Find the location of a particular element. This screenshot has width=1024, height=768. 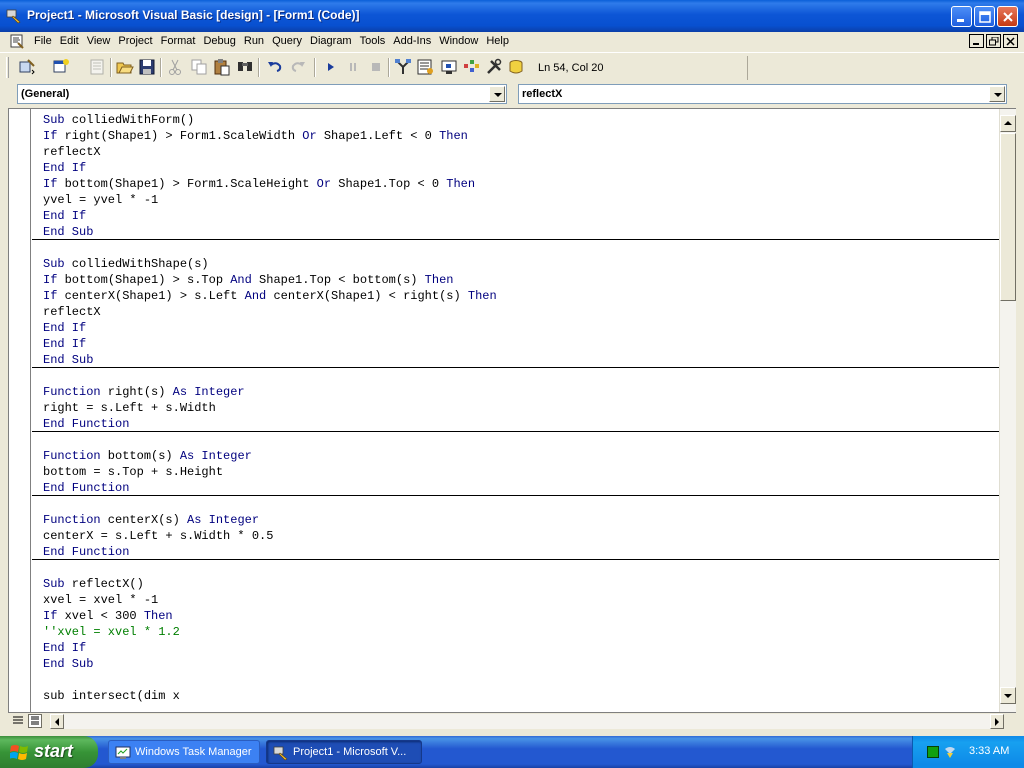

properties-icon is located at coordinates (425, 67).